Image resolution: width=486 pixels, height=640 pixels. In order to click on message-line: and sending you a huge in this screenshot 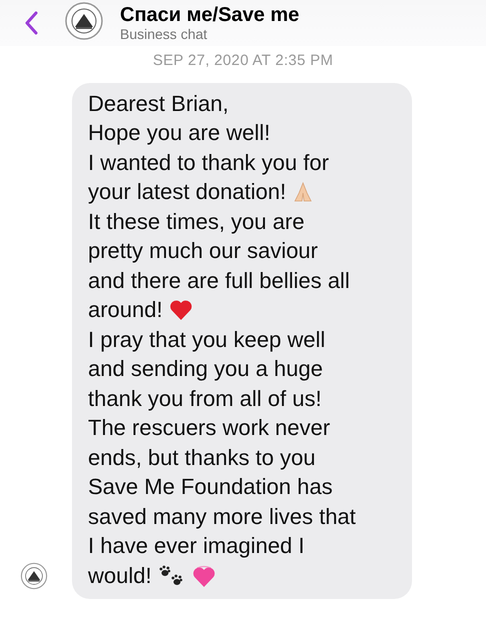, I will do `click(205, 369)`.